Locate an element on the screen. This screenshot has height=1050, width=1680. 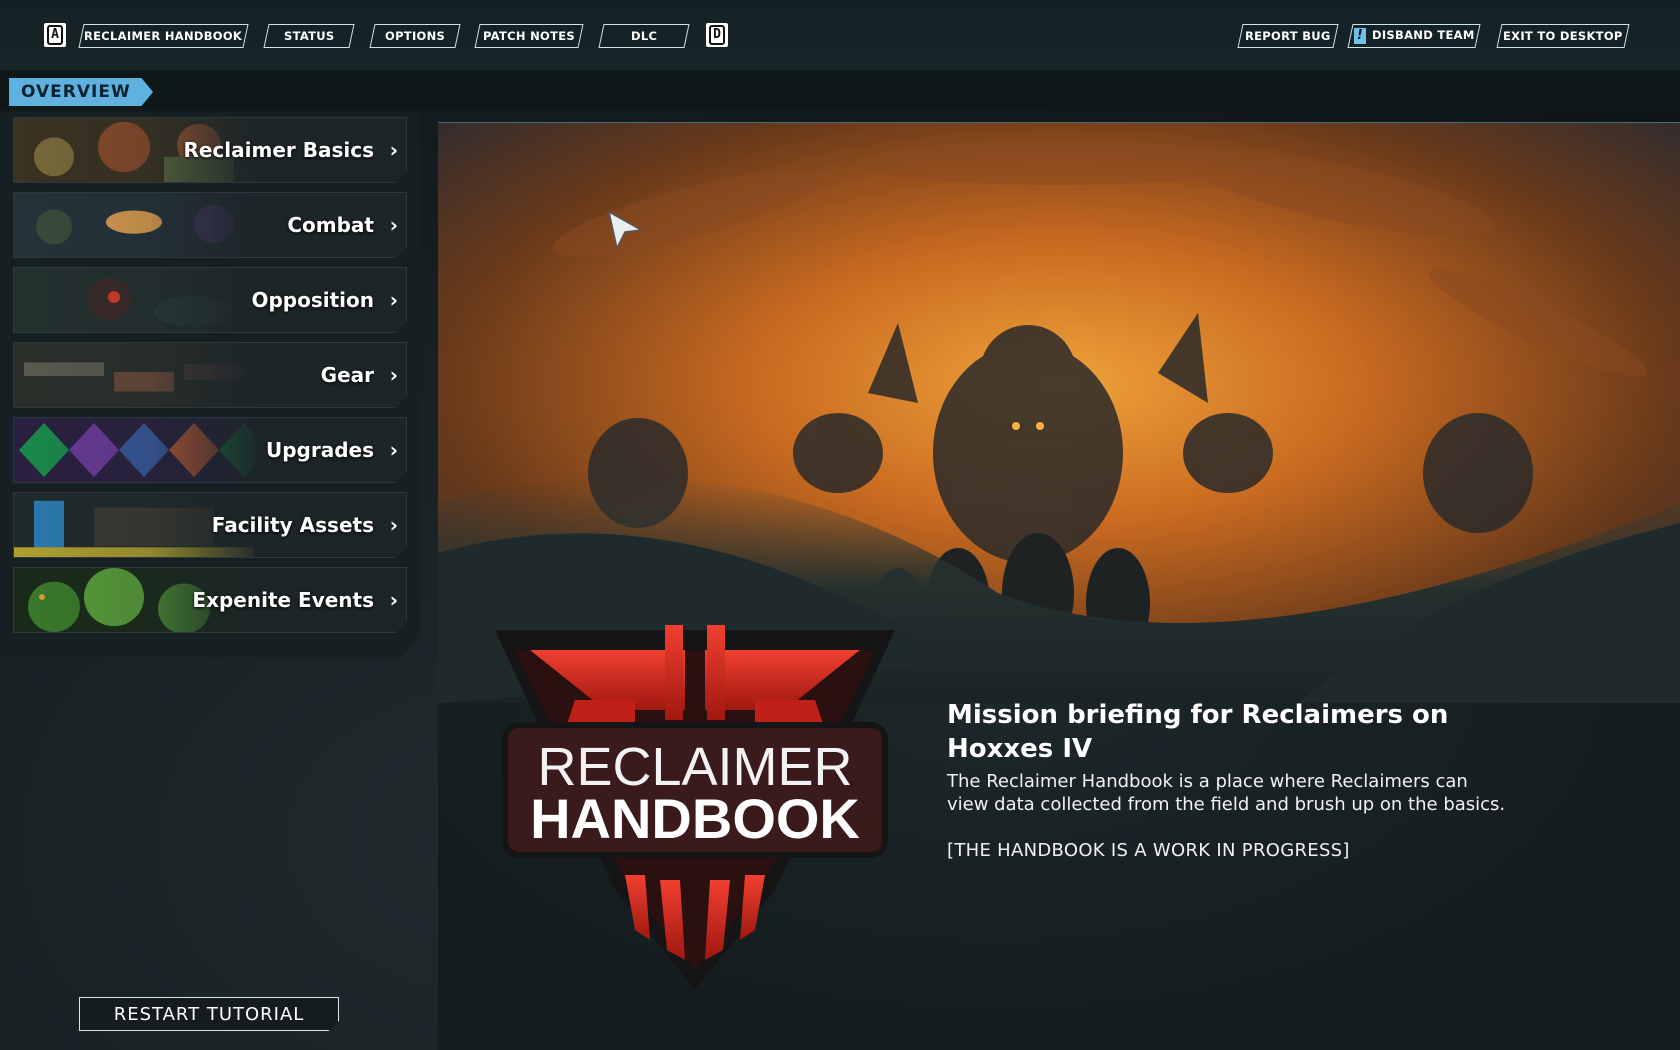
category-opposition: Opposition › is located at coordinates (210, 300).